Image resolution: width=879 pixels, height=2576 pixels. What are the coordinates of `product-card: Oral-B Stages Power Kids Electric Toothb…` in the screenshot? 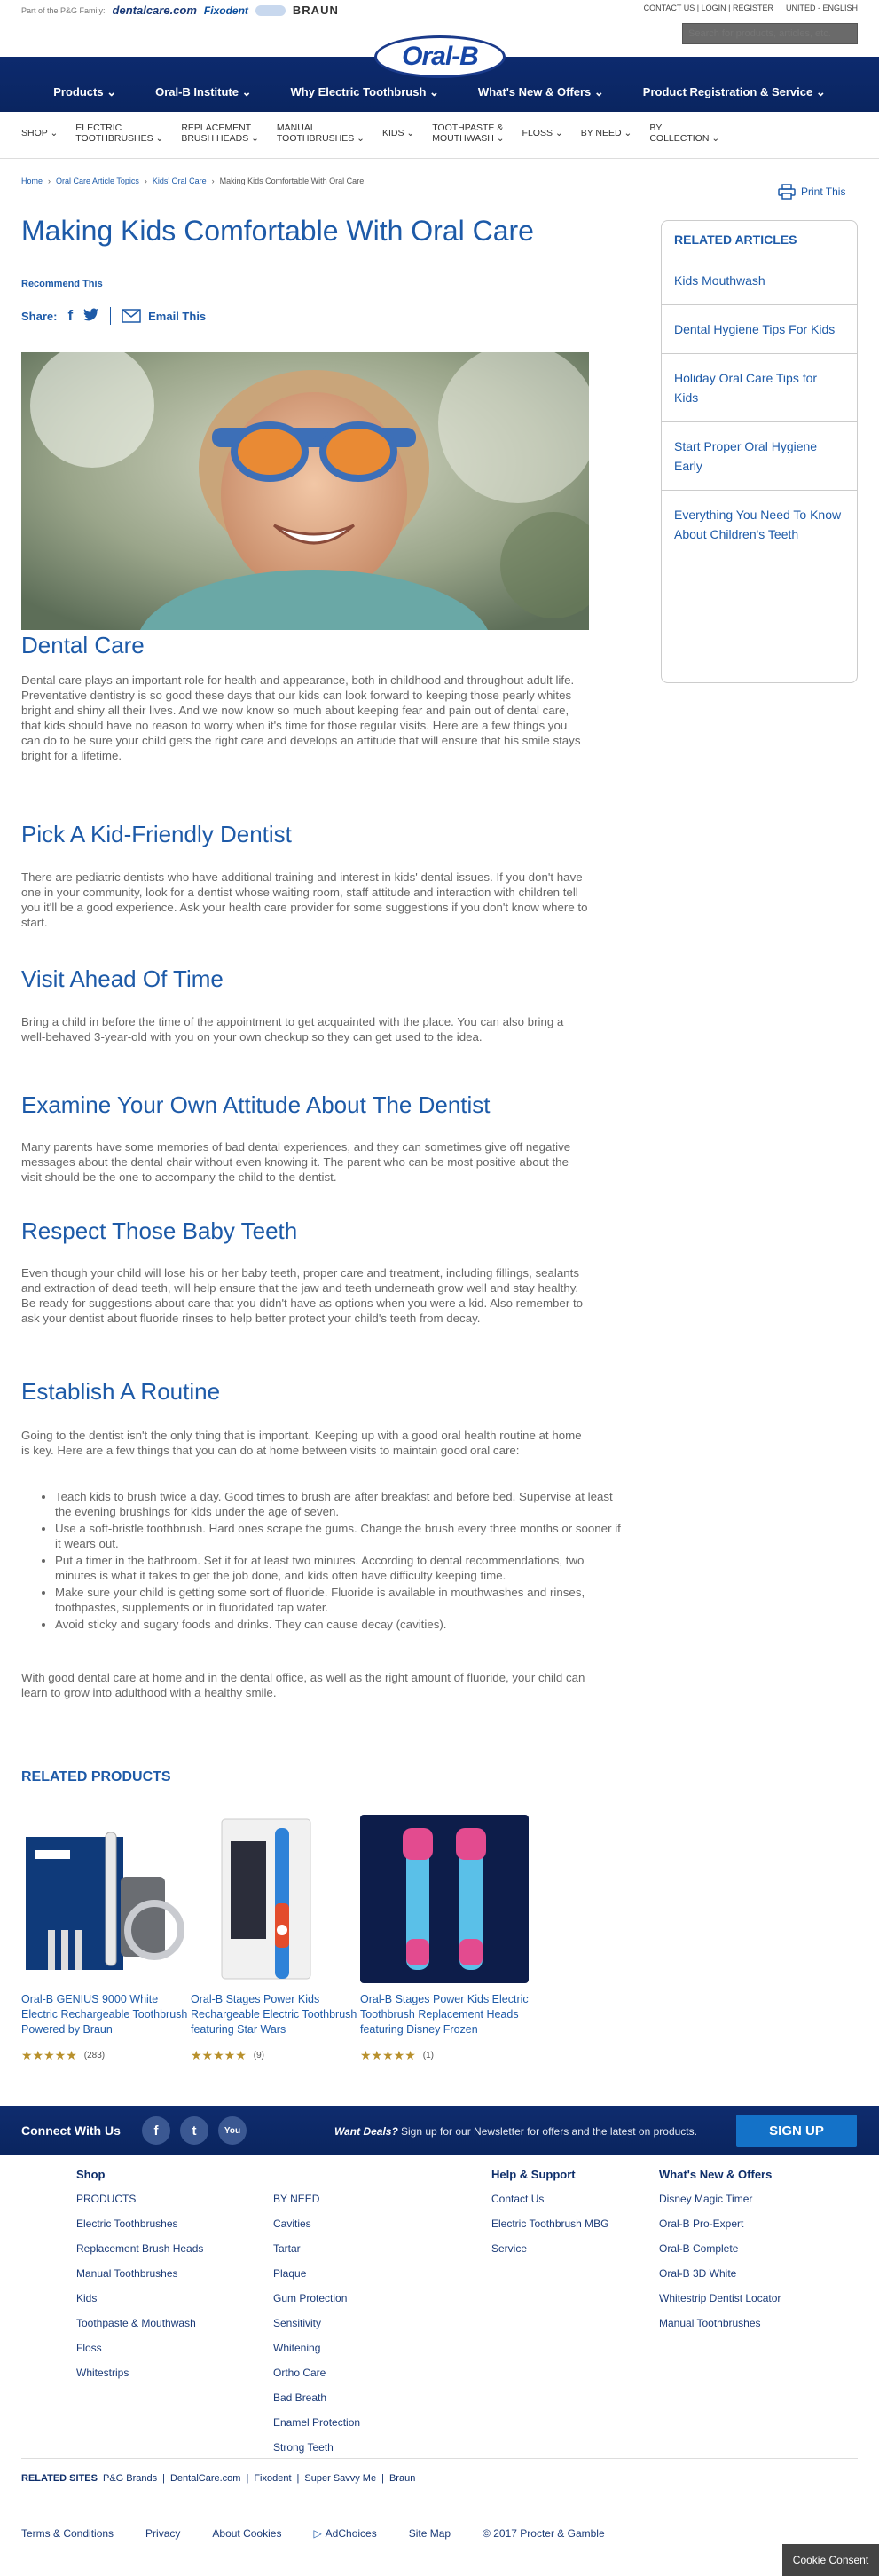 It's located at (445, 1939).